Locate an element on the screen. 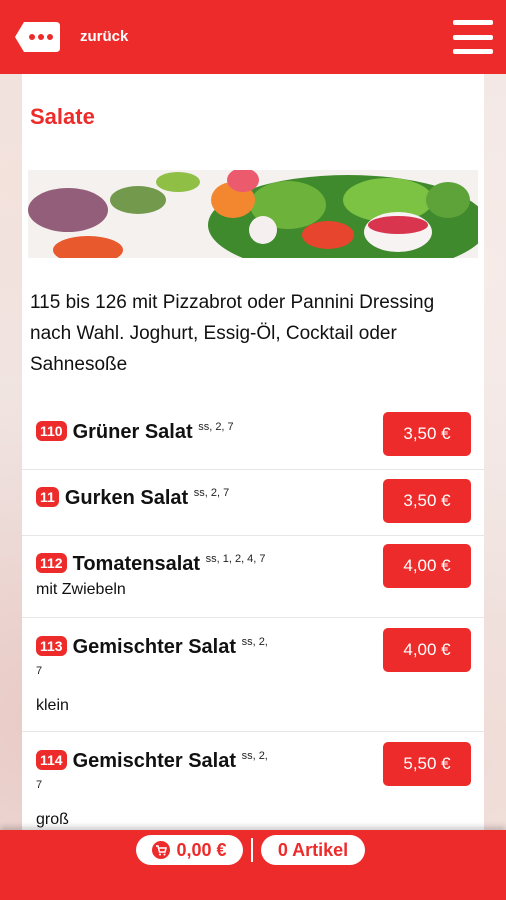 Image resolution: width=506 pixels, height=900 pixels. back-bubble-icon is located at coordinates (37, 37).